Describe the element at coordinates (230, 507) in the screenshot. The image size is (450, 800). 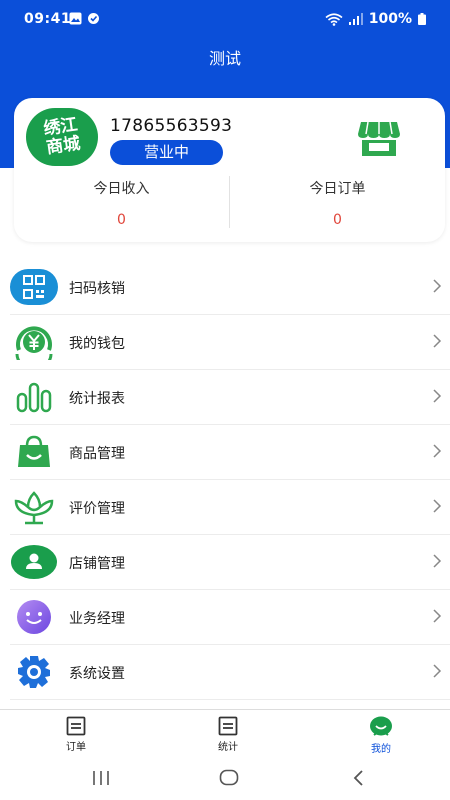
I see `menu-item-reviews: 评价管理` at that location.